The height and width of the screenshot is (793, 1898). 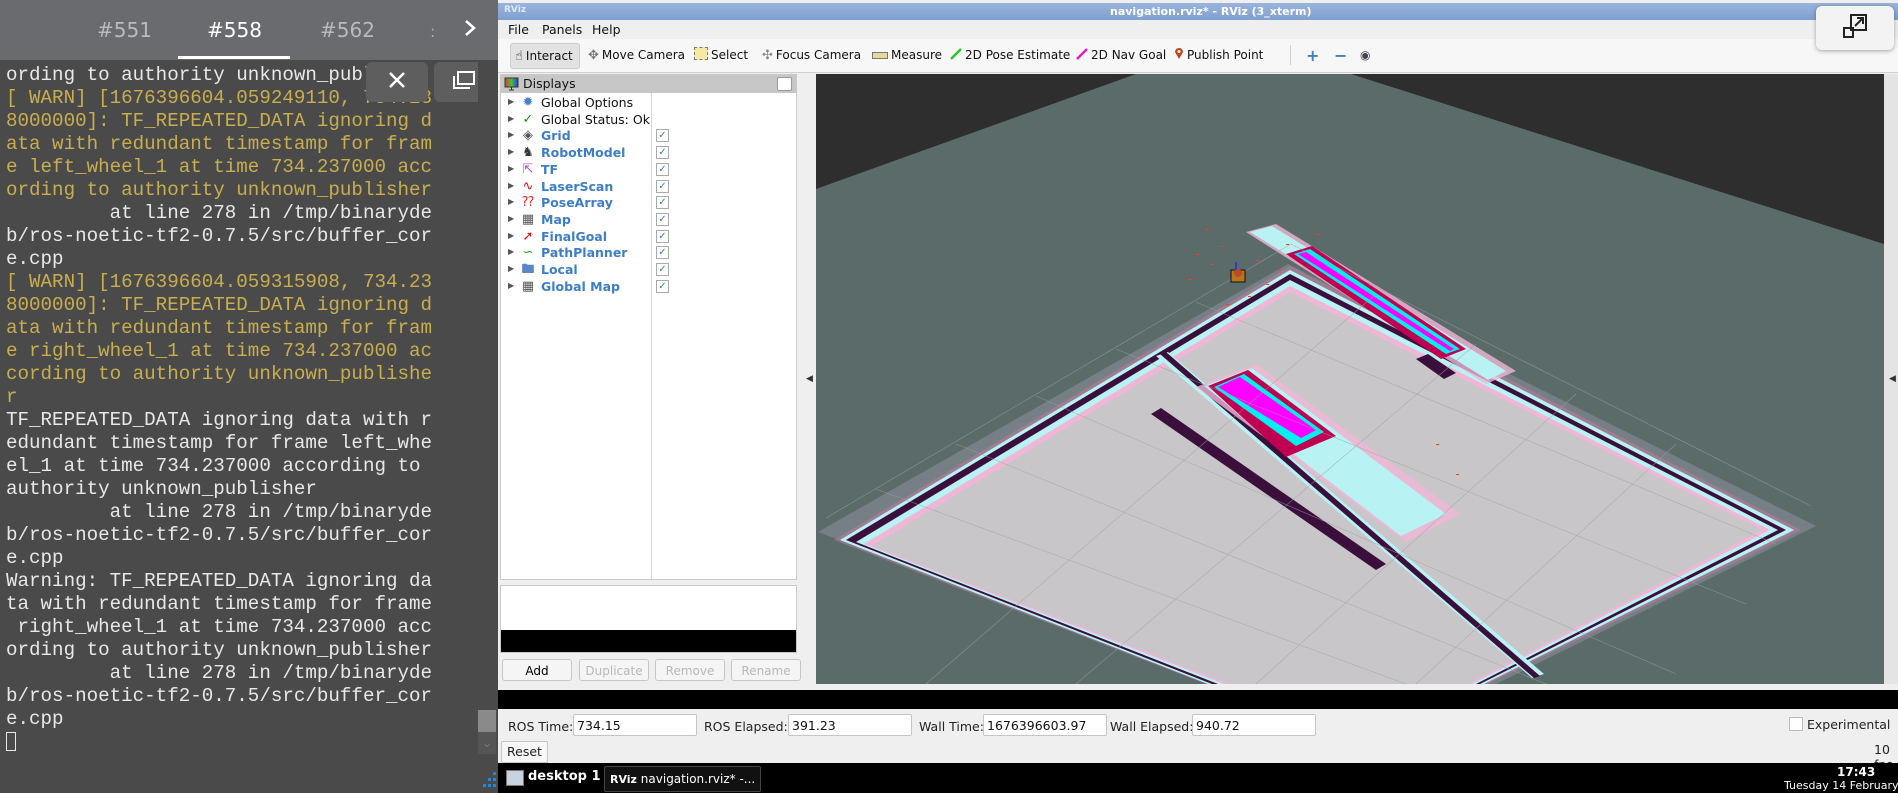 What do you see at coordinates (587, 102) in the screenshot?
I see `display-label: Global Options` at bounding box center [587, 102].